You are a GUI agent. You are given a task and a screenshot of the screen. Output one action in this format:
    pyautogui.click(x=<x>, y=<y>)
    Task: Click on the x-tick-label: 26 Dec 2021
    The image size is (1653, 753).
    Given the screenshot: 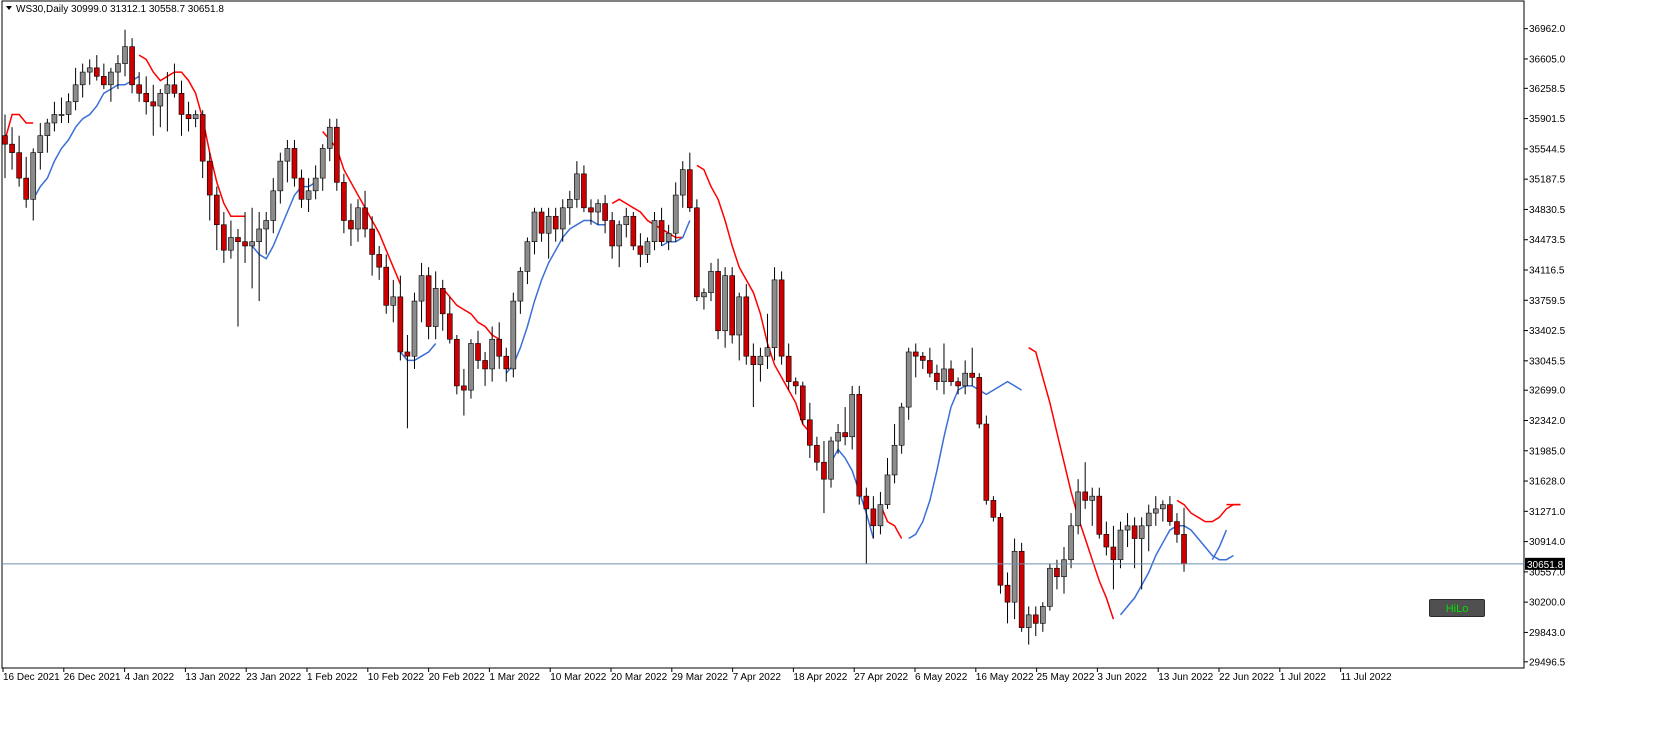 What is the action you would take?
    pyautogui.click(x=92, y=677)
    